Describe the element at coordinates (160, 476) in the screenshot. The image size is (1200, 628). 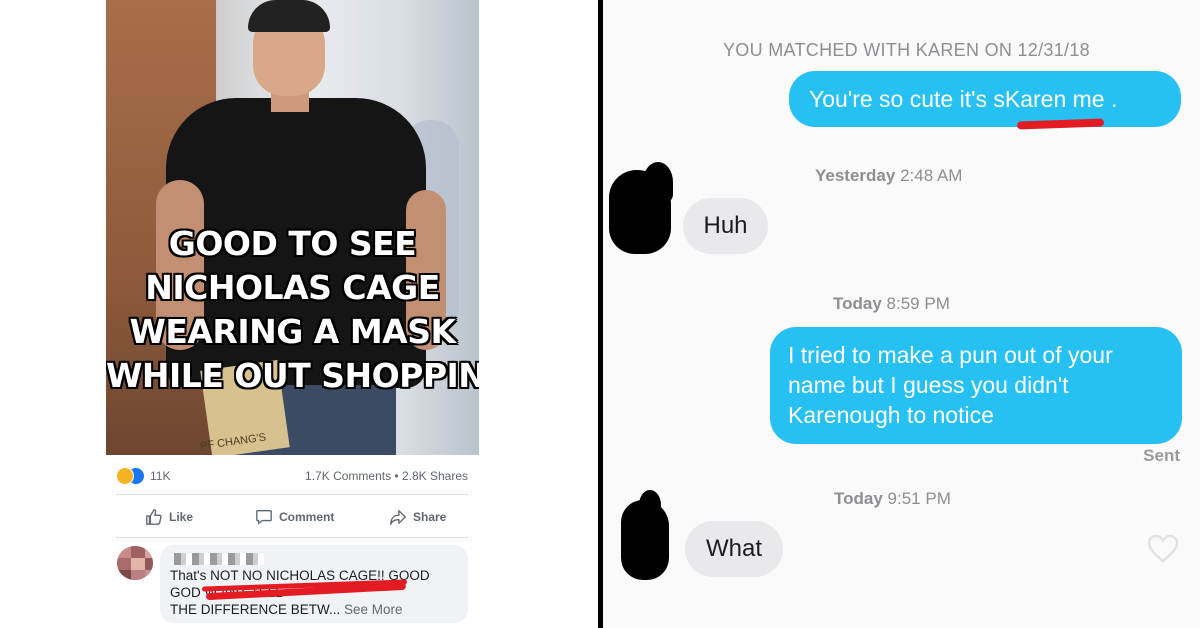
I see `reaction-count: 11K` at that location.